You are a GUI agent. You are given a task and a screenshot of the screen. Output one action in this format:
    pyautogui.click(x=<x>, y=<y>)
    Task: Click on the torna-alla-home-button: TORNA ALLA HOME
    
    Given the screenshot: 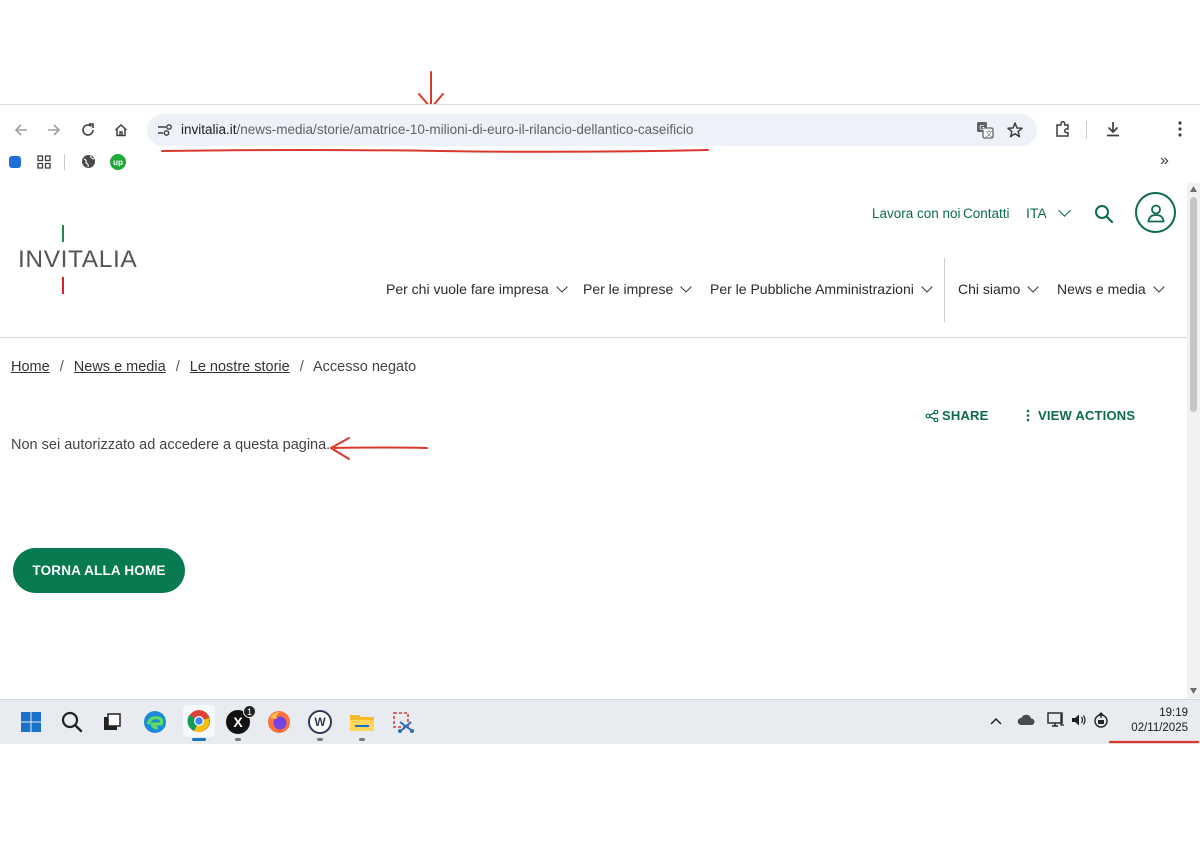 What is the action you would take?
    pyautogui.click(x=99, y=570)
    